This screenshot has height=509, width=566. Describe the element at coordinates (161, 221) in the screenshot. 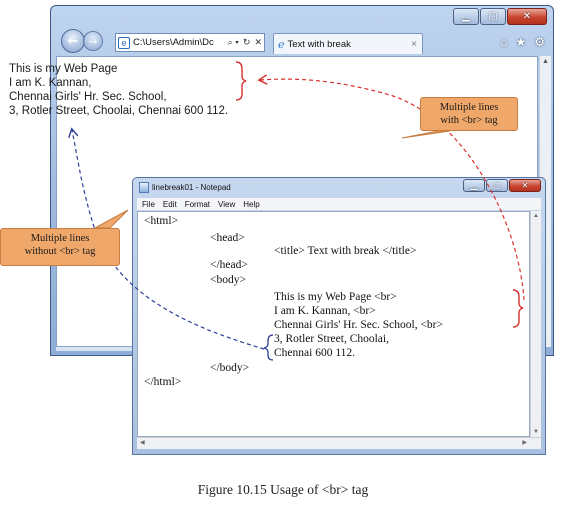

I see `code-line: <html>` at that location.